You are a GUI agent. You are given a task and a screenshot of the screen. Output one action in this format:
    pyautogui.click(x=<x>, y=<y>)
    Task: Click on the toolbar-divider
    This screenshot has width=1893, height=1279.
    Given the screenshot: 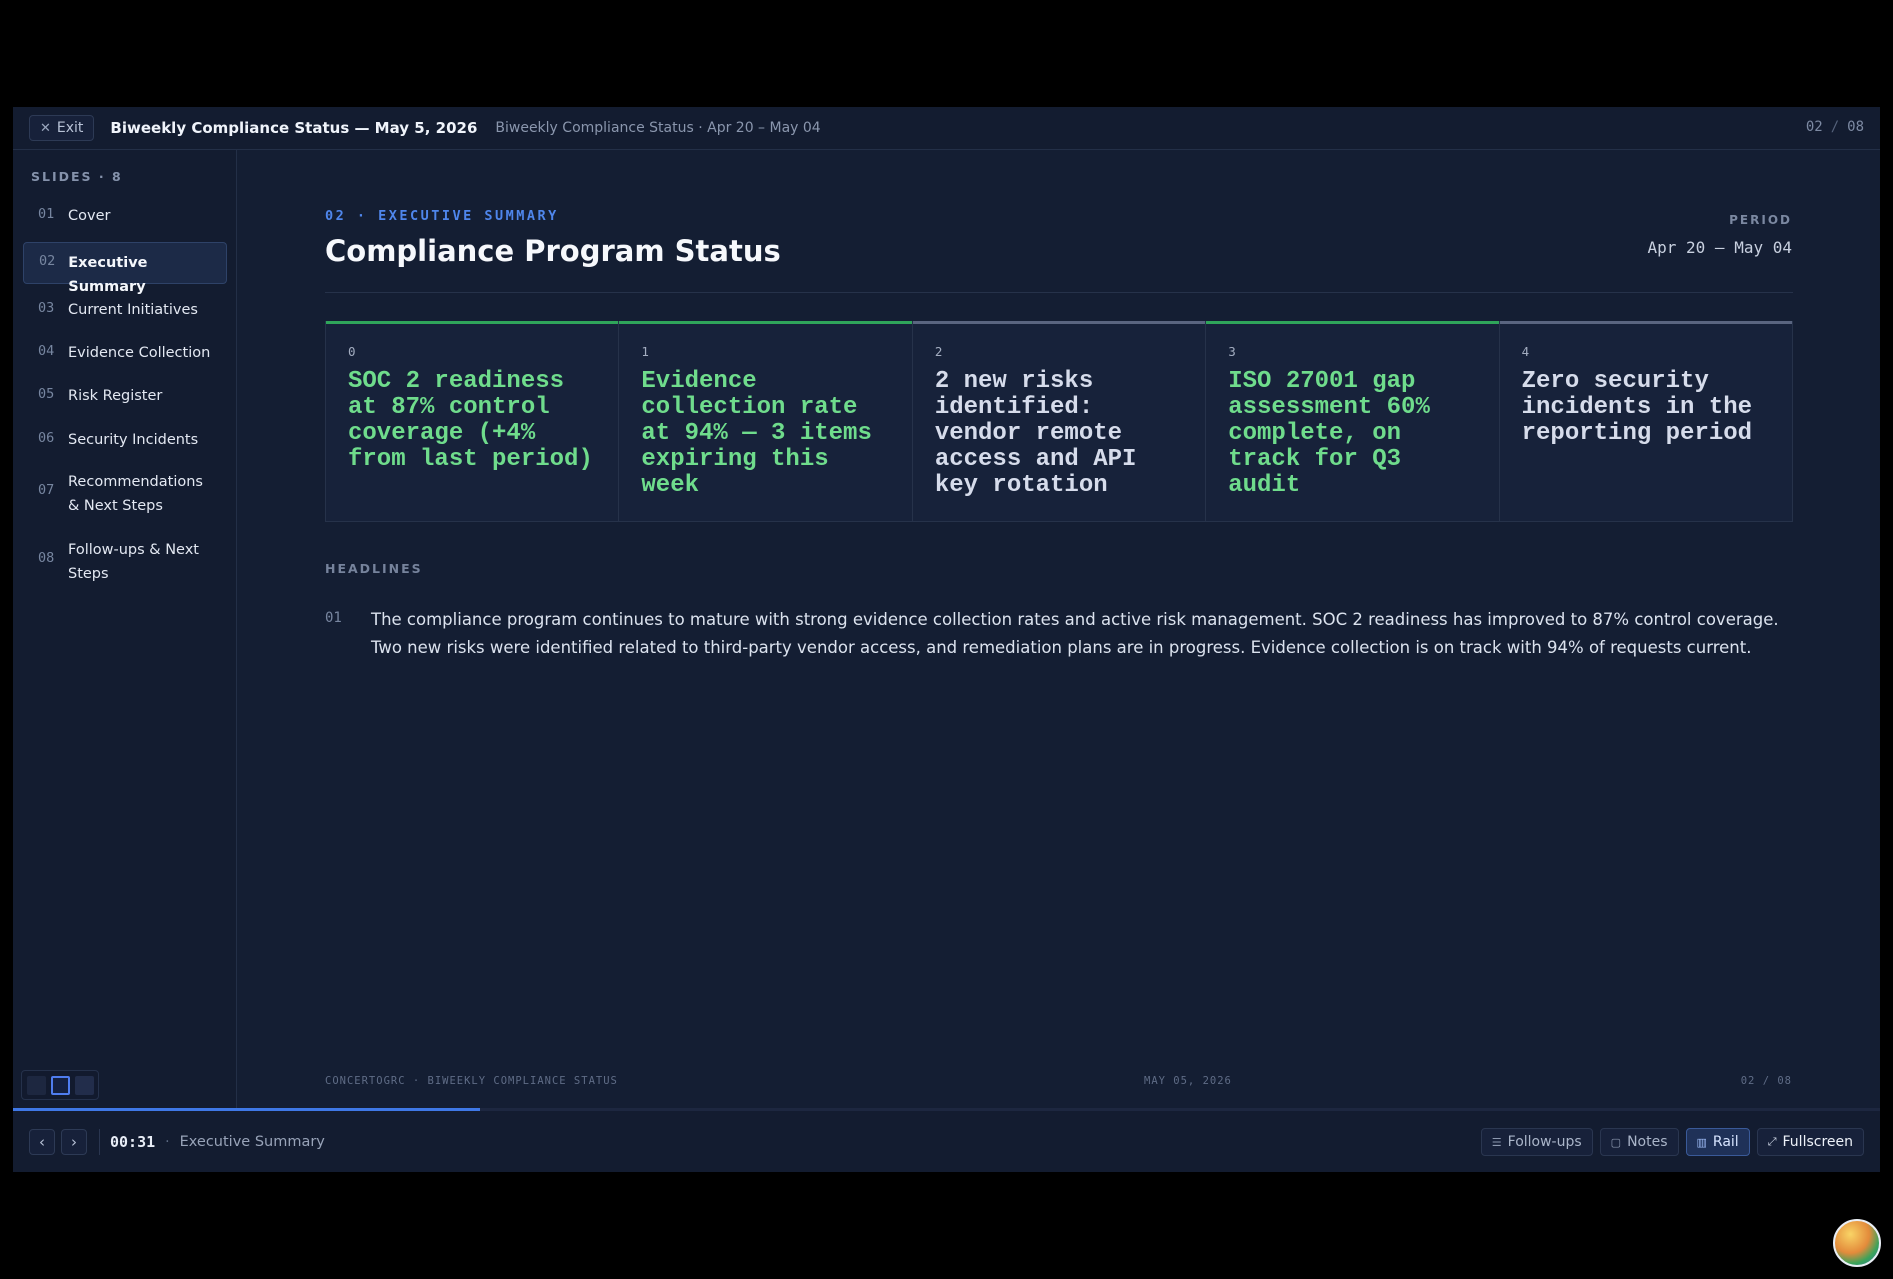 What is the action you would take?
    pyautogui.click(x=99, y=1141)
    